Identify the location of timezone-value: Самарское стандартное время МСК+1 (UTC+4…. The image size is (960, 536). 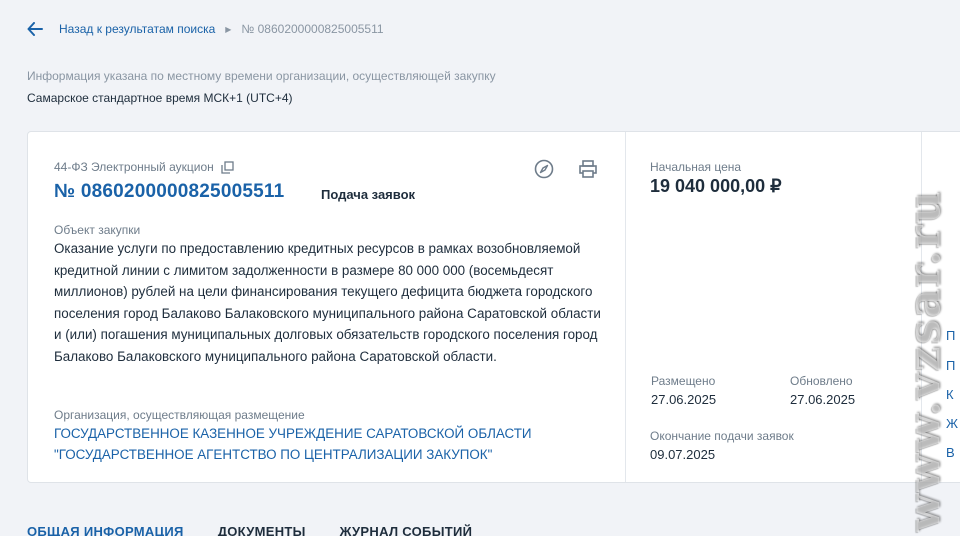
(160, 98).